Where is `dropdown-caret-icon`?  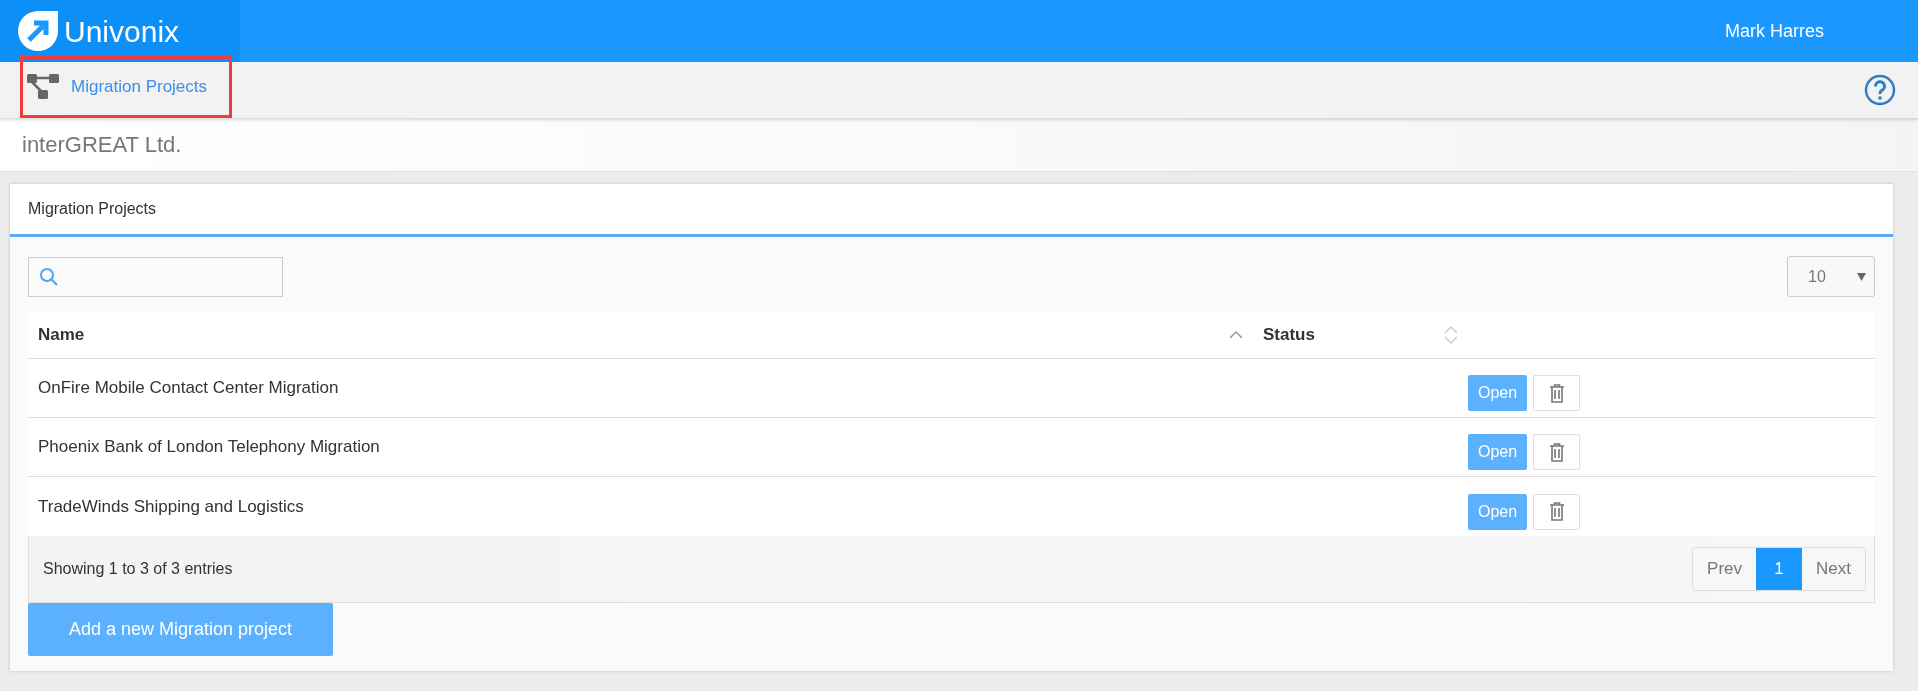 dropdown-caret-icon is located at coordinates (1861, 276).